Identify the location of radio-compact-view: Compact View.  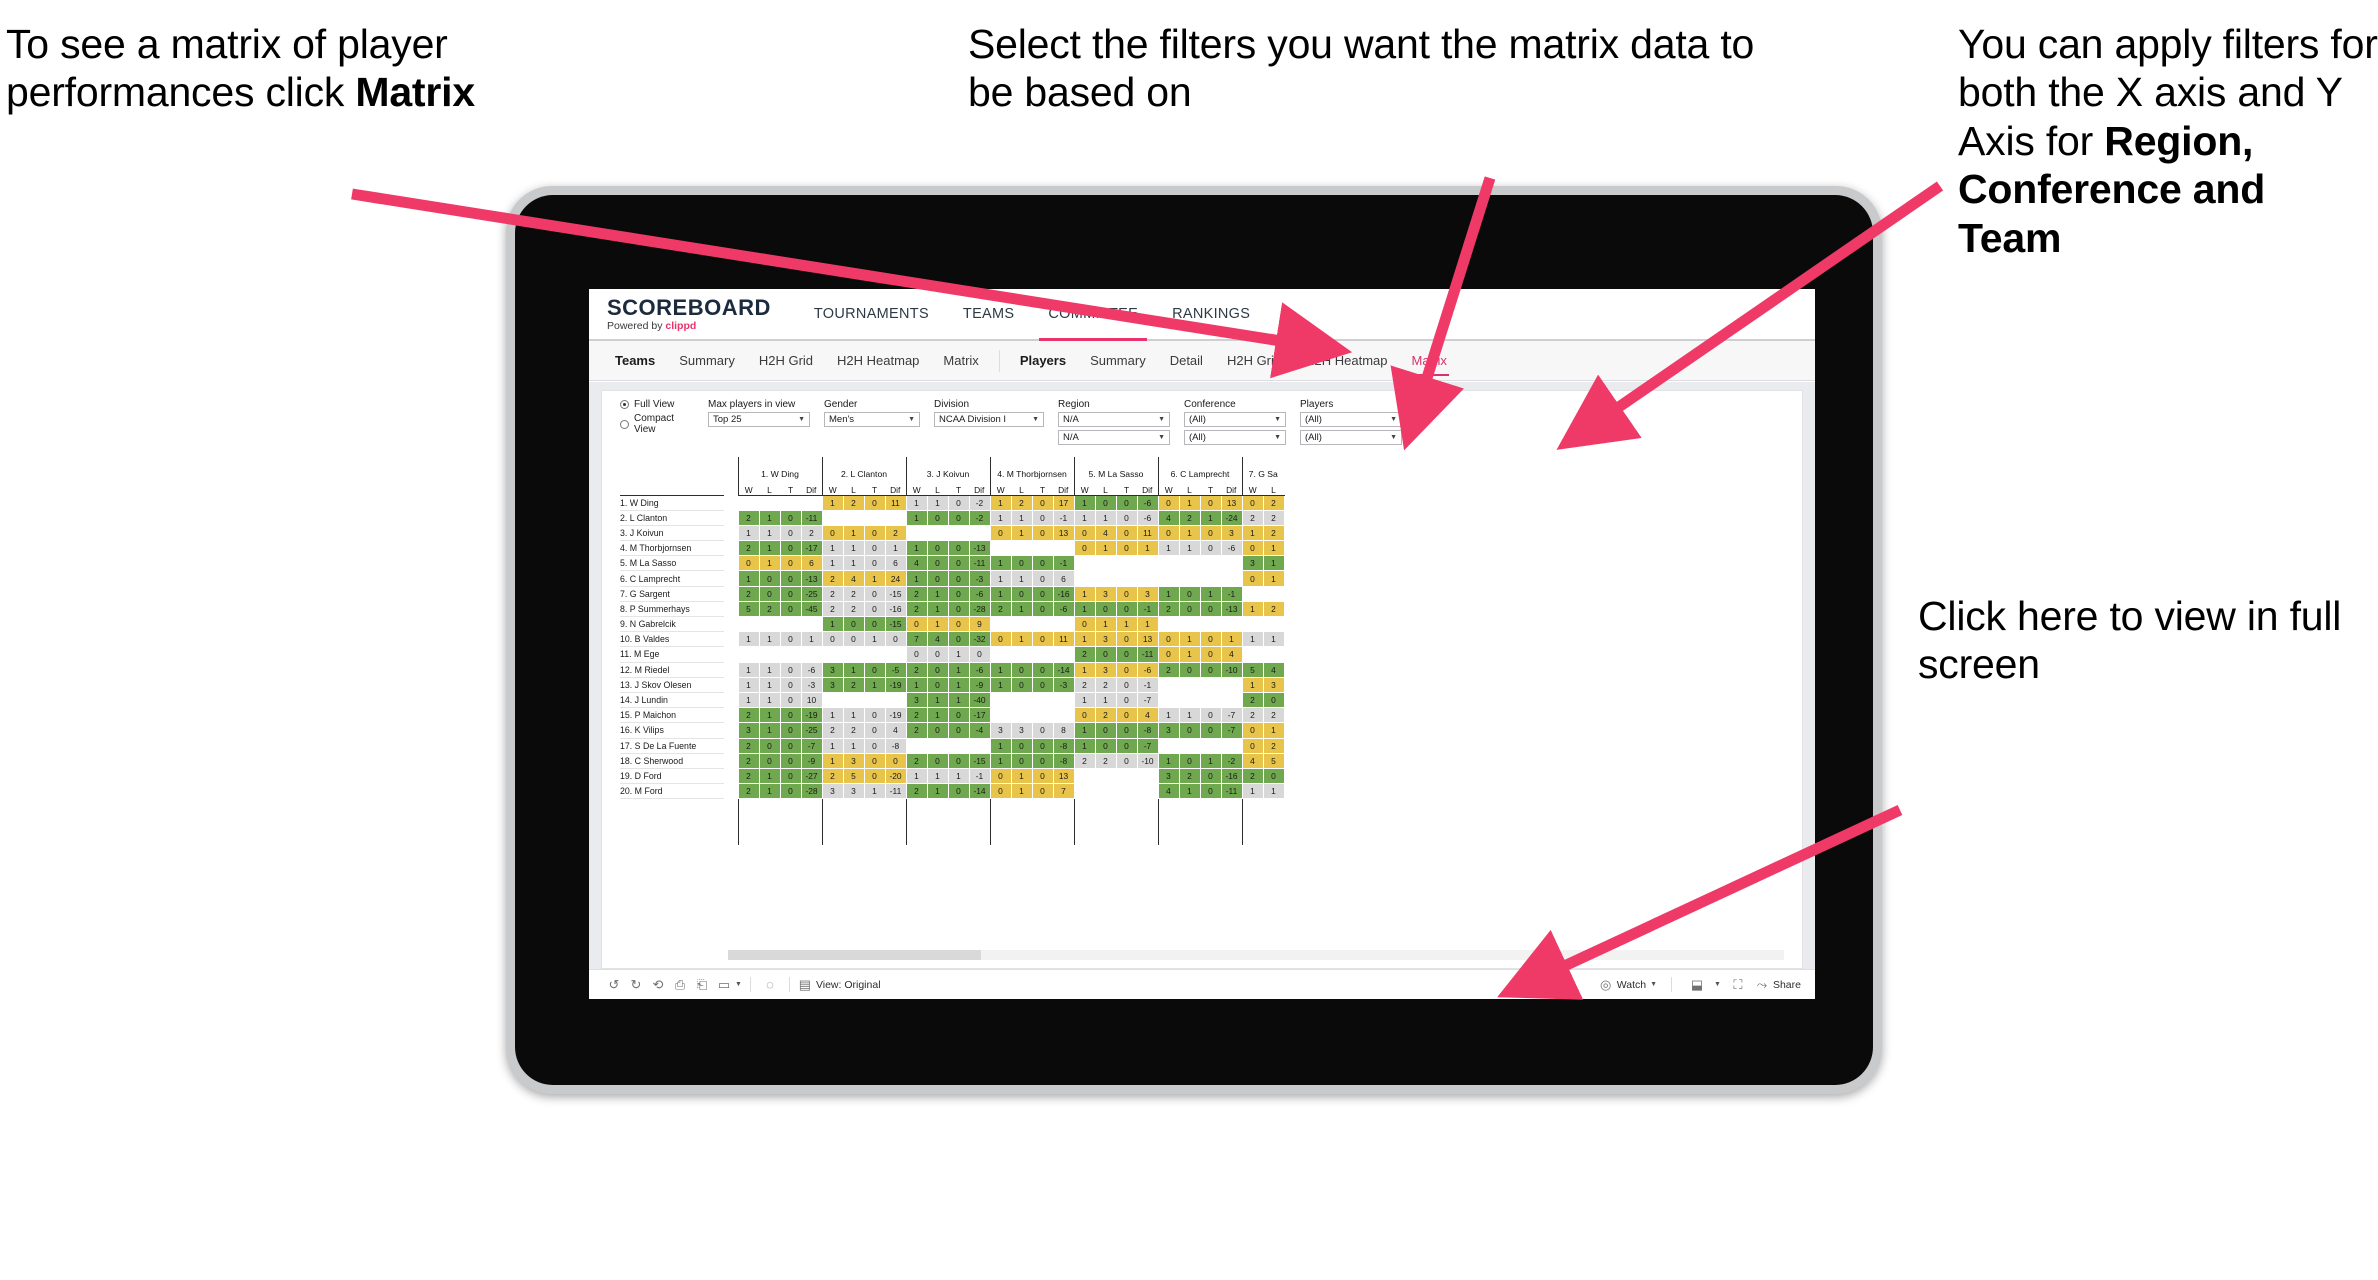
(657, 424).